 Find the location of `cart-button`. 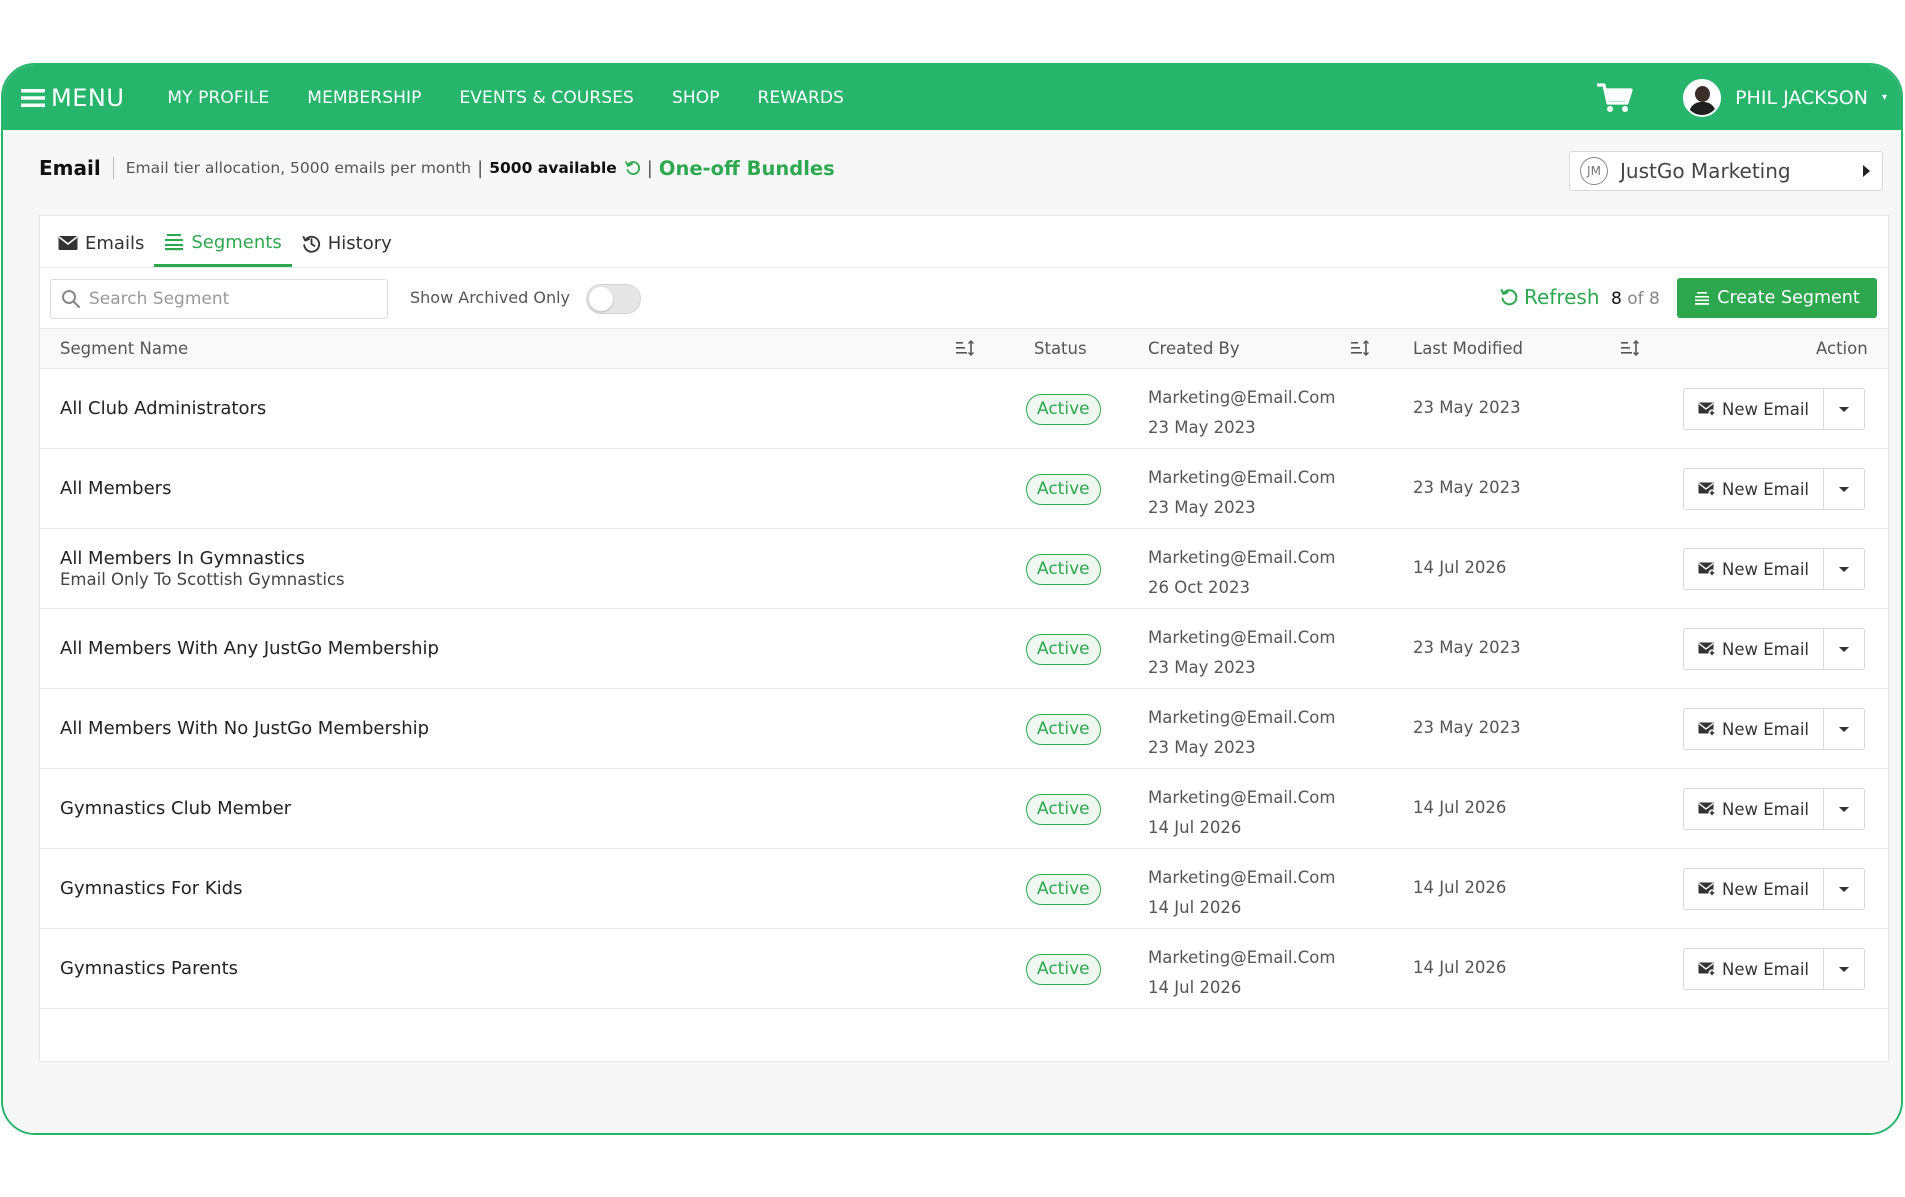

cart-button is located at coordinates (1615, 98).